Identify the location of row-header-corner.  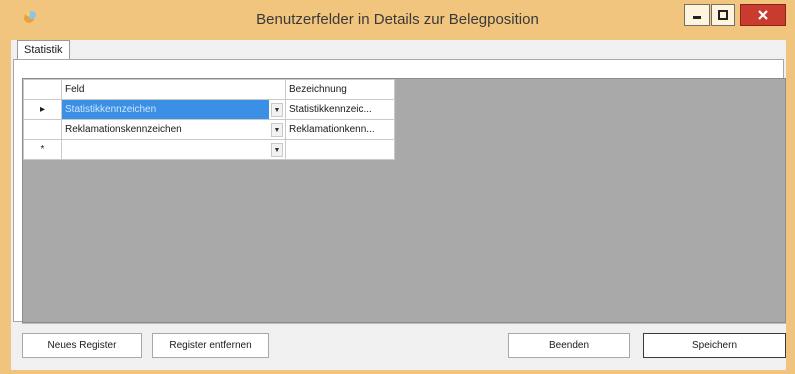
(42, 89).